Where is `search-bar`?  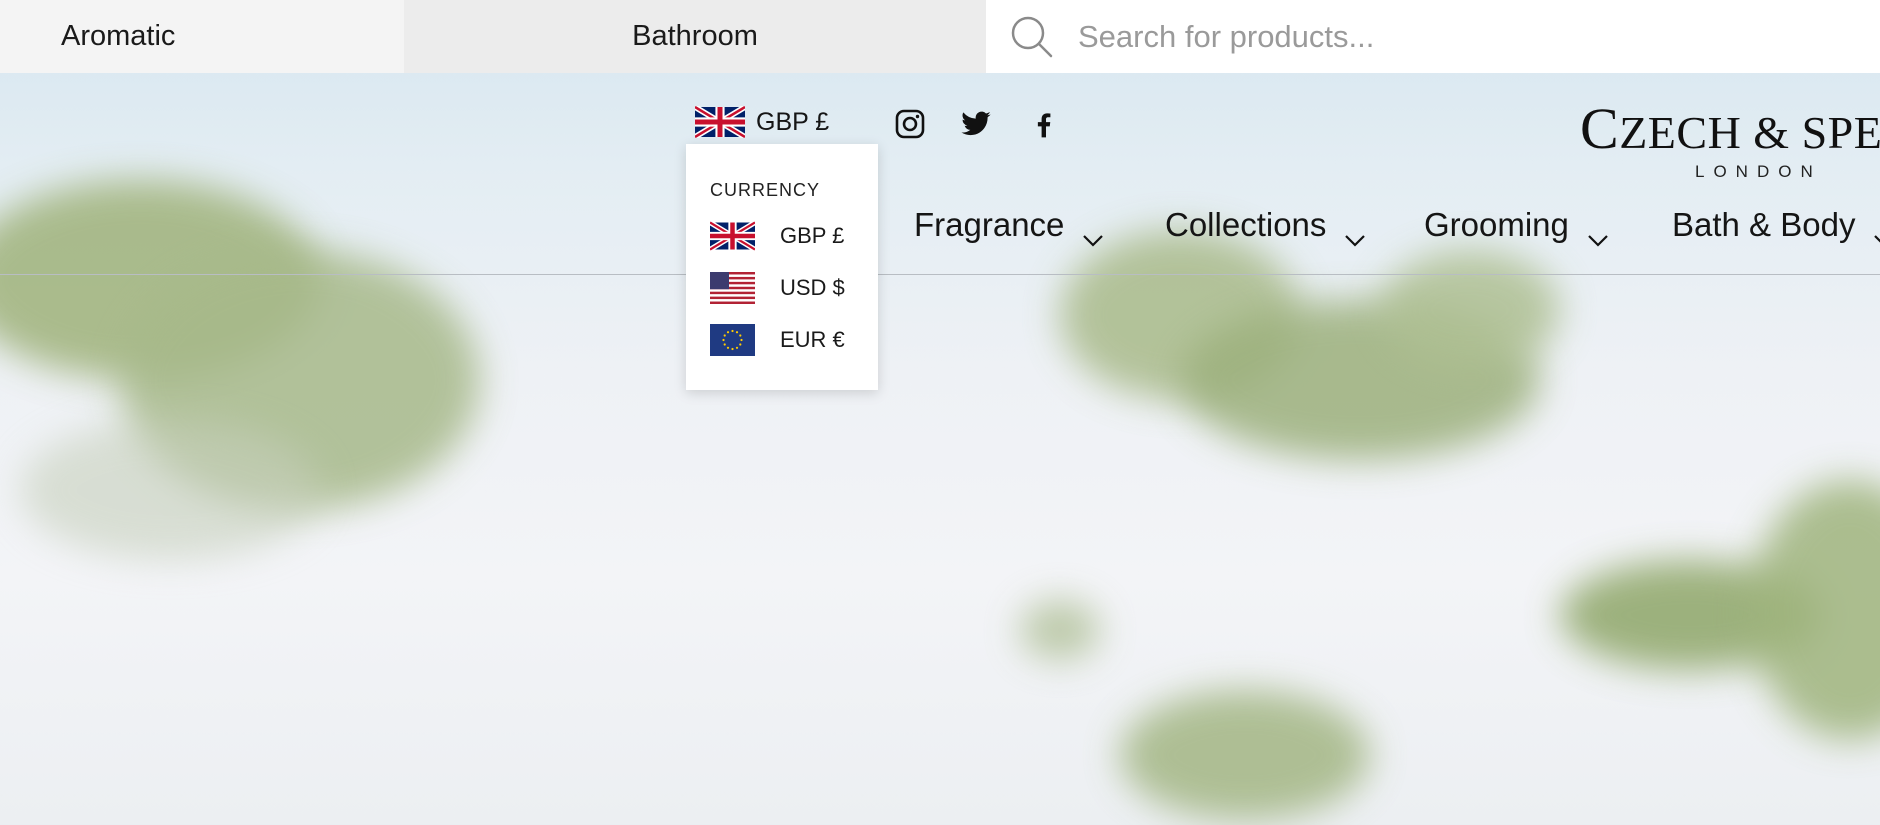 search-bar is located at coordinates (1433, 36).